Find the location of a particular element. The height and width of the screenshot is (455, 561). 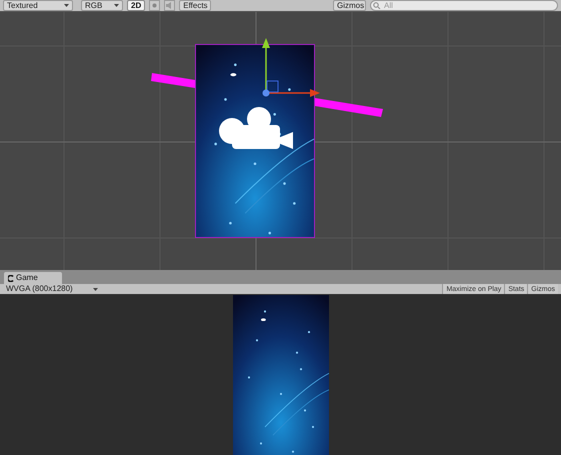

gizmos-dropdown: Gizmos is located at coordinates (349, 5).